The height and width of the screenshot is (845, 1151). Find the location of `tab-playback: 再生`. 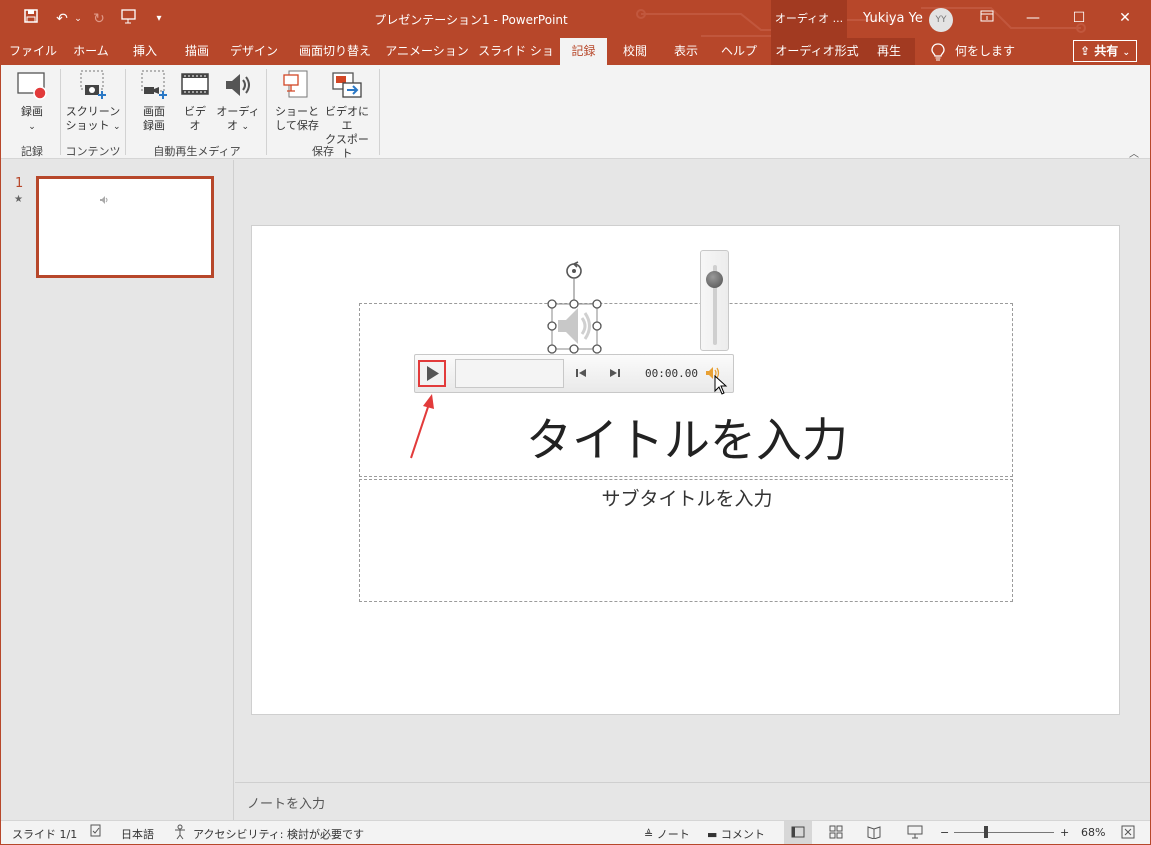

tab-playback: 再生 is located at coordinates (889, 51).